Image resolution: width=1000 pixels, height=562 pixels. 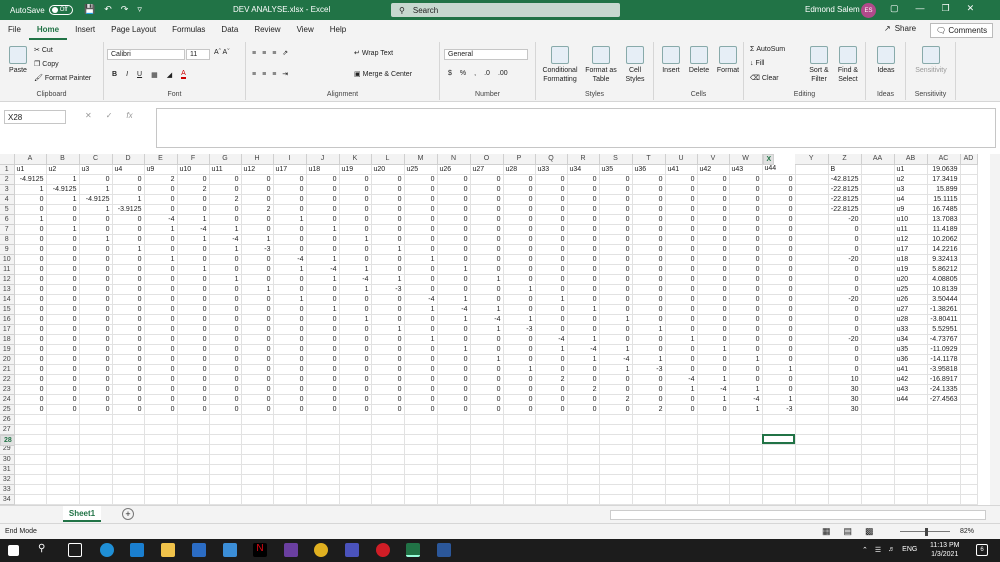 What do you see at coordinates (583, 159) in the screenshot?
I see `column-header-r: R` at bounding box center [583, 159].